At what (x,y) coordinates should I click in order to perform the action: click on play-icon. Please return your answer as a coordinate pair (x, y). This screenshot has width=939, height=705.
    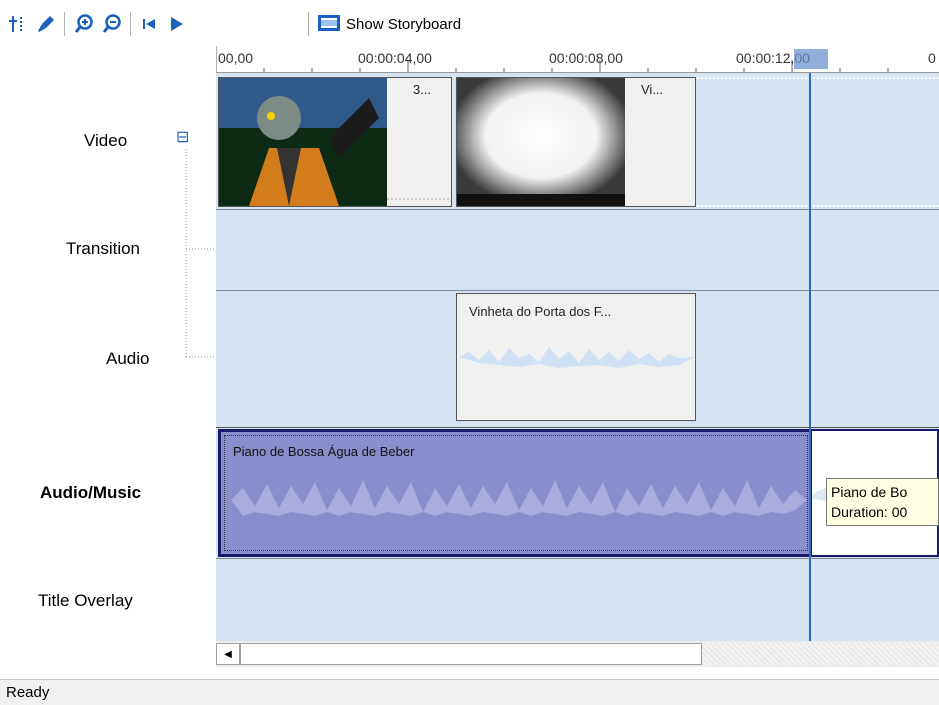
    Looking at the image, I should click on (176, 24).